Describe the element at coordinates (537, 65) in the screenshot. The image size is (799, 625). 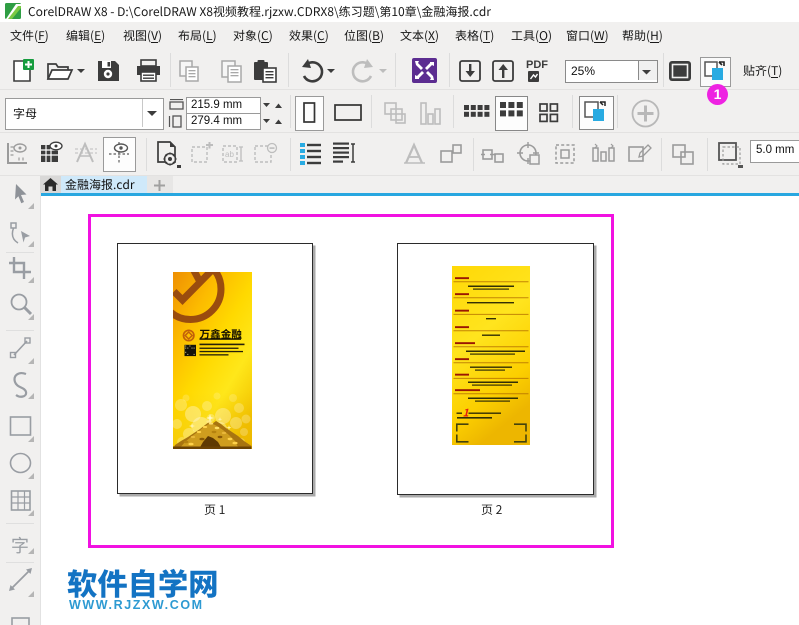
I see `svg-text: PDF` at that location.